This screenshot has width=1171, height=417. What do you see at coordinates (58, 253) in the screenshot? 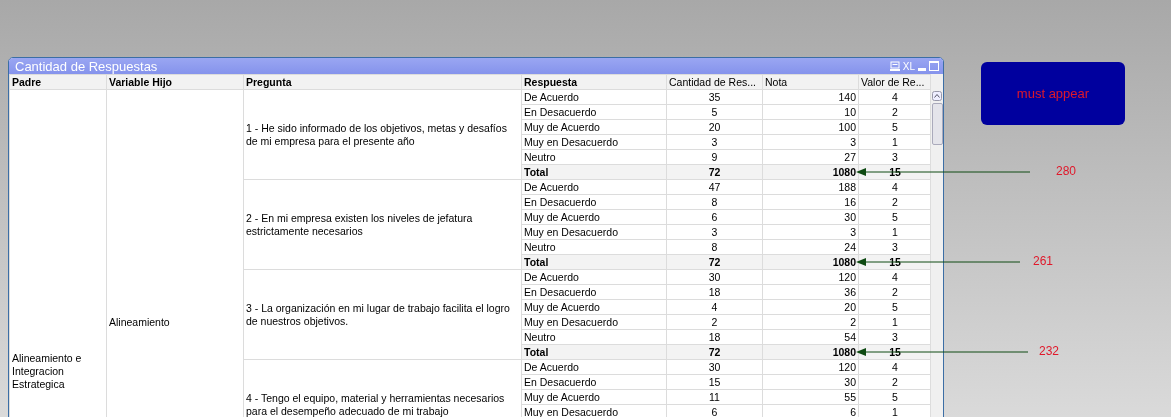
I see `table-cell: Alineamiento e Integracion Estrategica` at bounding box center [58, 253].